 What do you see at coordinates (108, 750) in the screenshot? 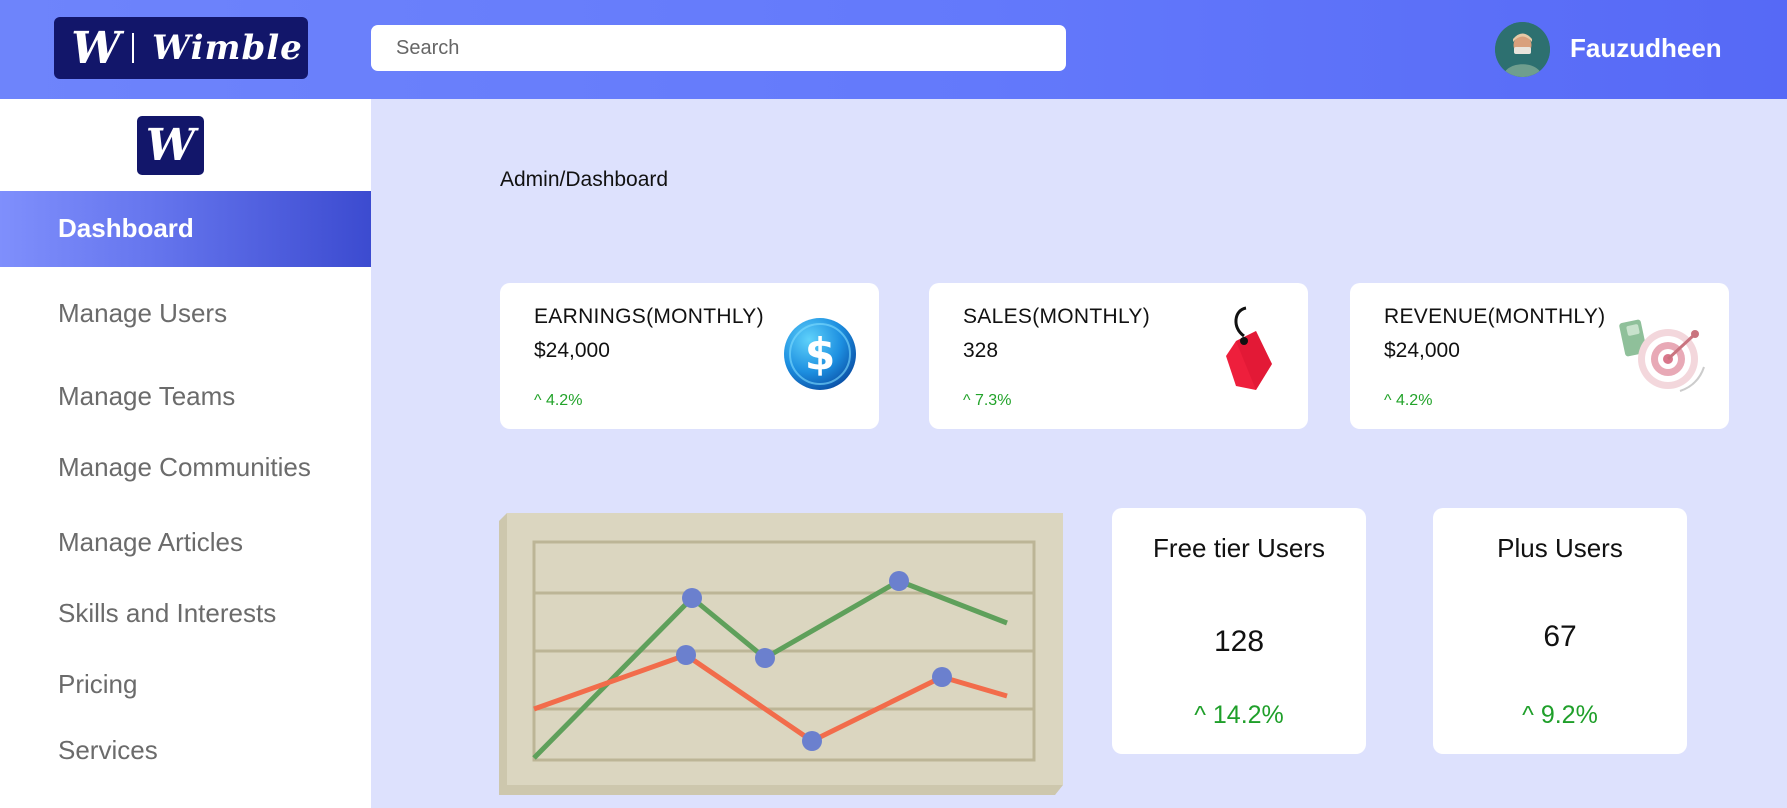
I see `sidebar-item-services: Services` at bounding box center [108, 750].